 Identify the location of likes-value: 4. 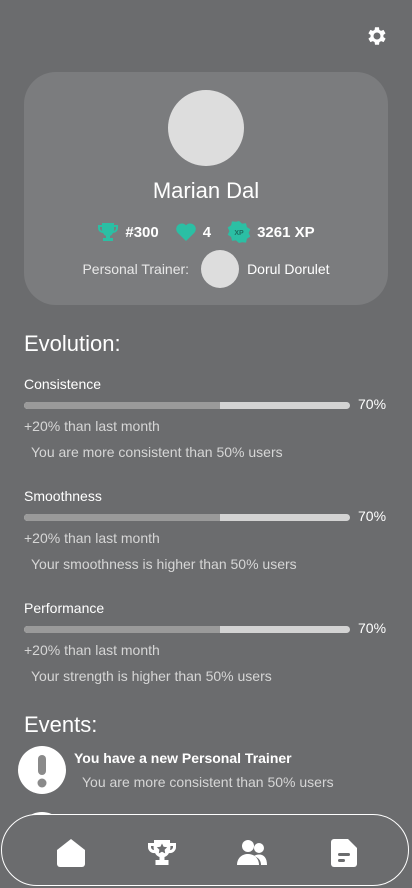
(207, 232).